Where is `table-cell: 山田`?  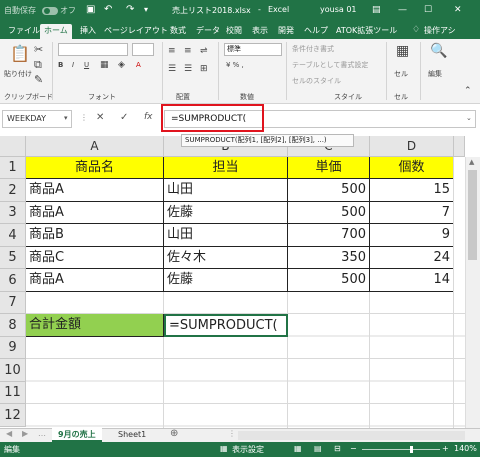
table-cell: 山田 is located at coordinates (226, 190).